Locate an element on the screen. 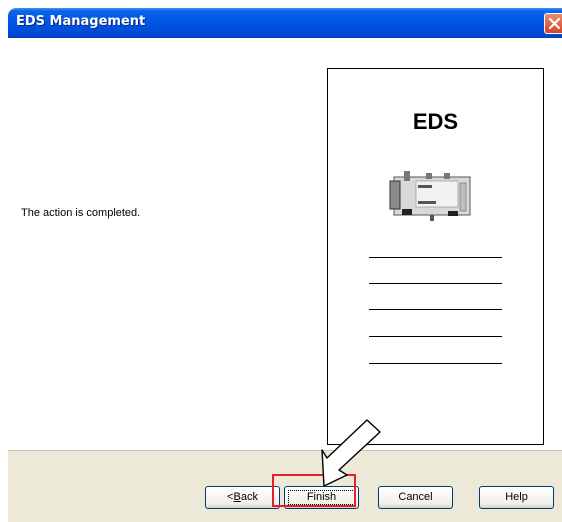 The height and width of the screenshot is (522, 562). back-button: < Back is located at coordinates (242, 497).